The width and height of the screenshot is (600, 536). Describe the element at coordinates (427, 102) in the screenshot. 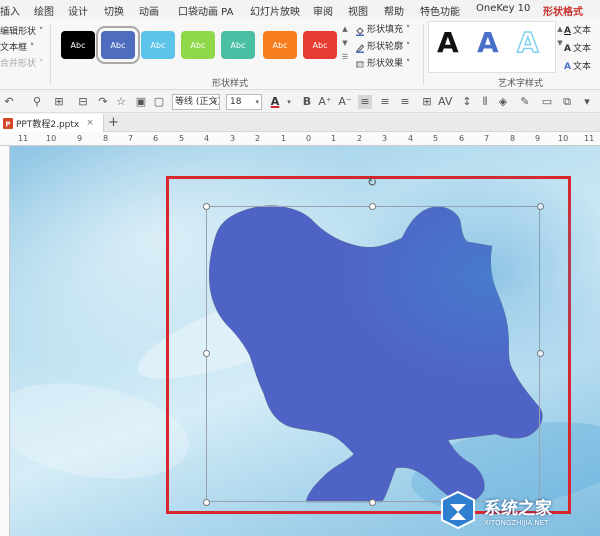

I see `table-icon: ⊞` at that location.